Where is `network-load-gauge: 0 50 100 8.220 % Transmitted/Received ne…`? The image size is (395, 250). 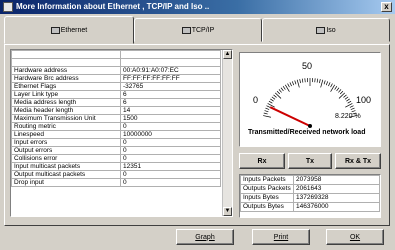
network-load-gauge: 0 50 100 8.220 % Transmitted/Received ne… is located at coordinates (310, 99).